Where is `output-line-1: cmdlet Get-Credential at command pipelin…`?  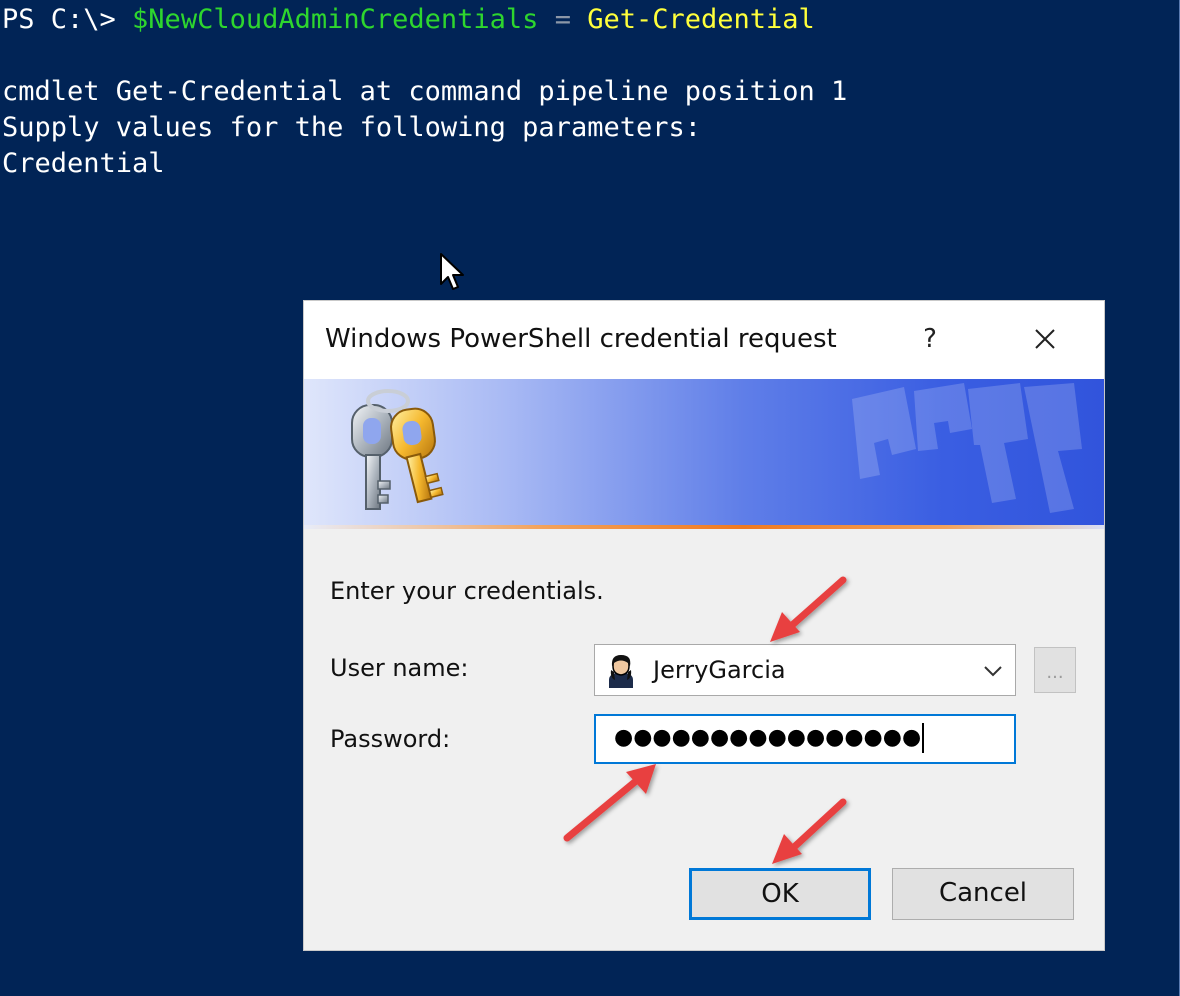
output-line-1: cmdlet Get-Credential at command pipelin… is located at coordinates (425, 91).